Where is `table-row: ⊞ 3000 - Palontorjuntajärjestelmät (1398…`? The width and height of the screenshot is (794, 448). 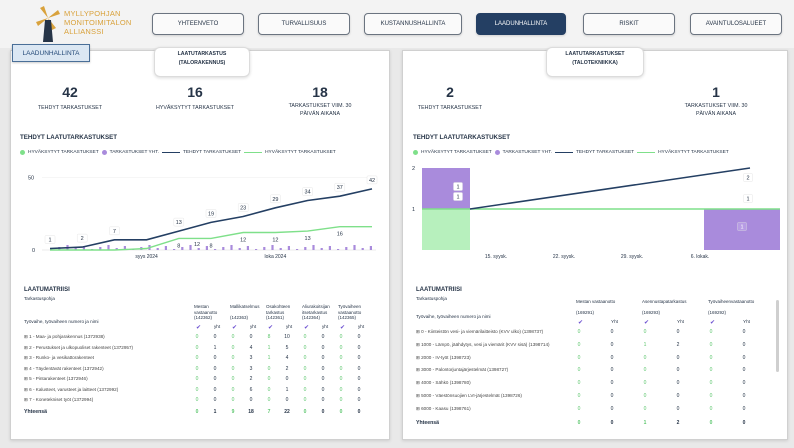 table-row: ⊞ 3000 - Palontorjuntajärjestelmät (1398… is located at coordinates (494, 370).